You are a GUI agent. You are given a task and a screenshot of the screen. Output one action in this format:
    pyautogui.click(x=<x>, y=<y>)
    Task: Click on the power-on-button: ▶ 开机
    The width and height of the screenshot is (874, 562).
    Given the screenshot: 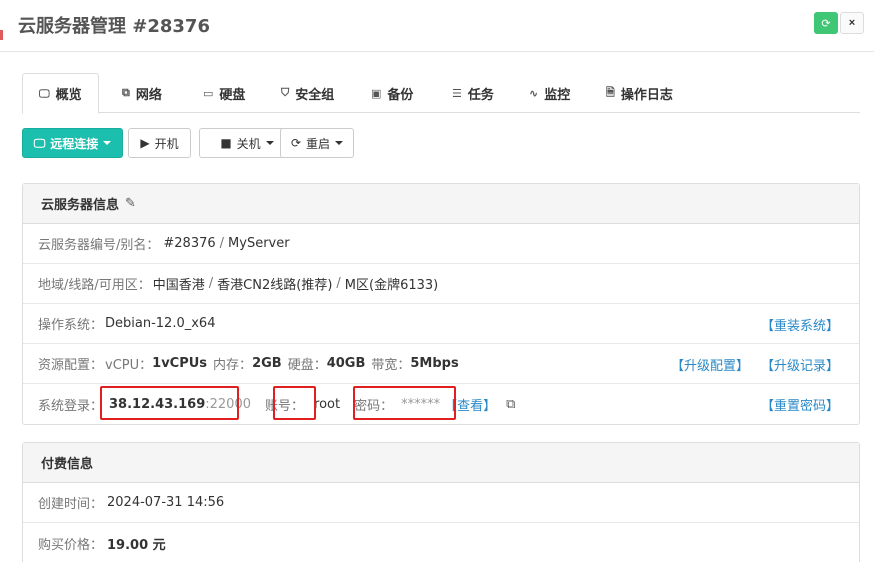 What is the action you would take?
    pyautogui.click(x=159, y=143)
    